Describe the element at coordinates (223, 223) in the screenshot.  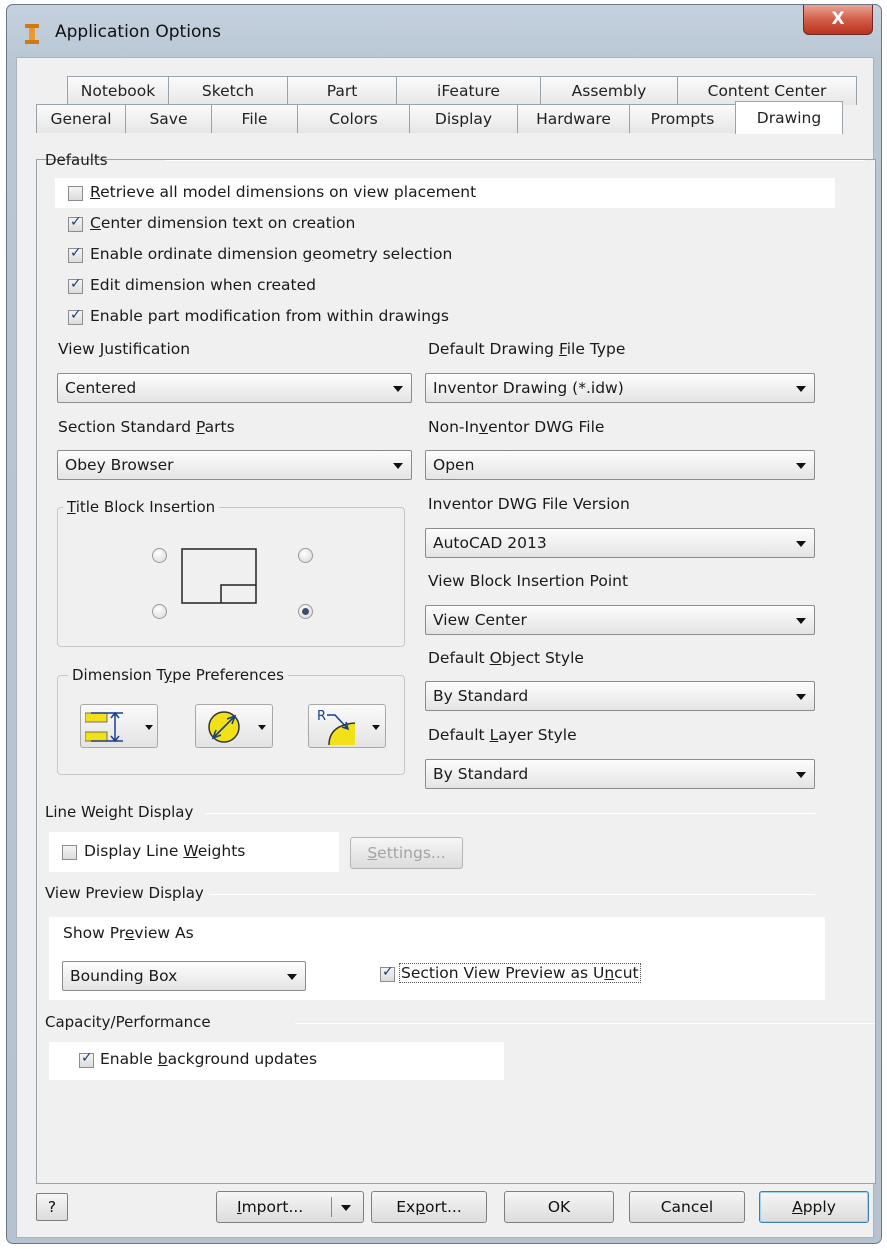
I see `center-dimension-text-label: Center dimension text on creation` at that location.